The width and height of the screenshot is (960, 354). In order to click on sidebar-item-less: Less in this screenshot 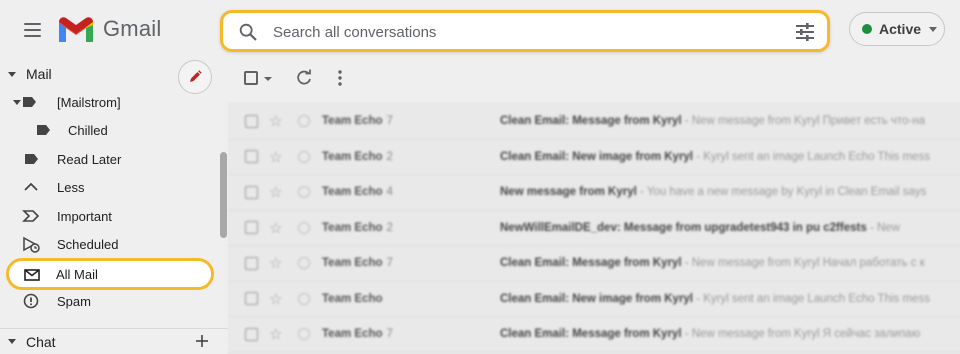, I will do `click(114, 187)`.